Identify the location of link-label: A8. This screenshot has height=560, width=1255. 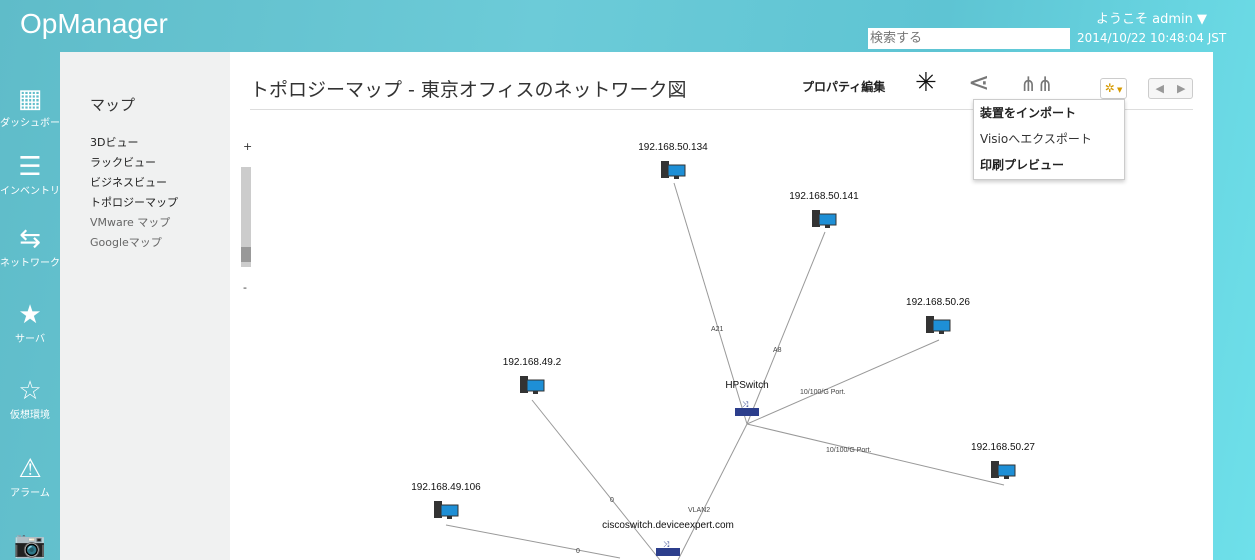
(777, 350).